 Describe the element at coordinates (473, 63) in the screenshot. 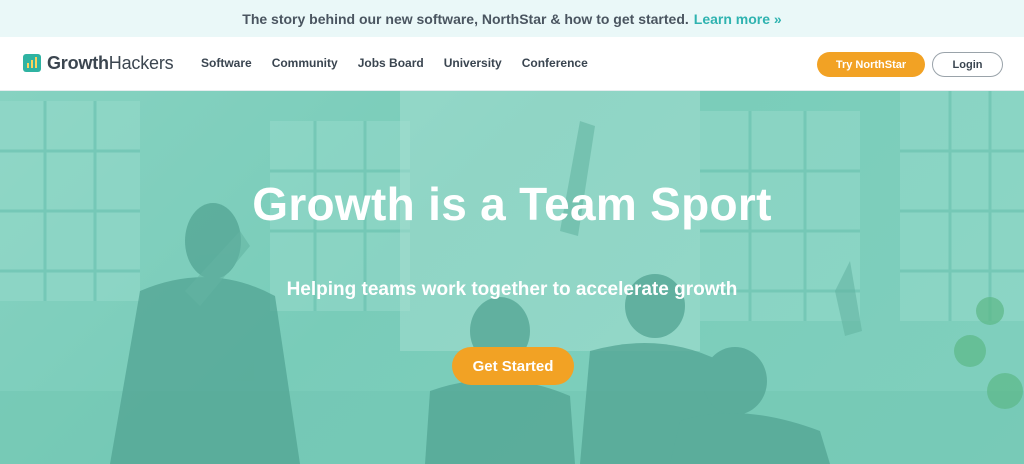

I see `nav-item-university: University` at that location.